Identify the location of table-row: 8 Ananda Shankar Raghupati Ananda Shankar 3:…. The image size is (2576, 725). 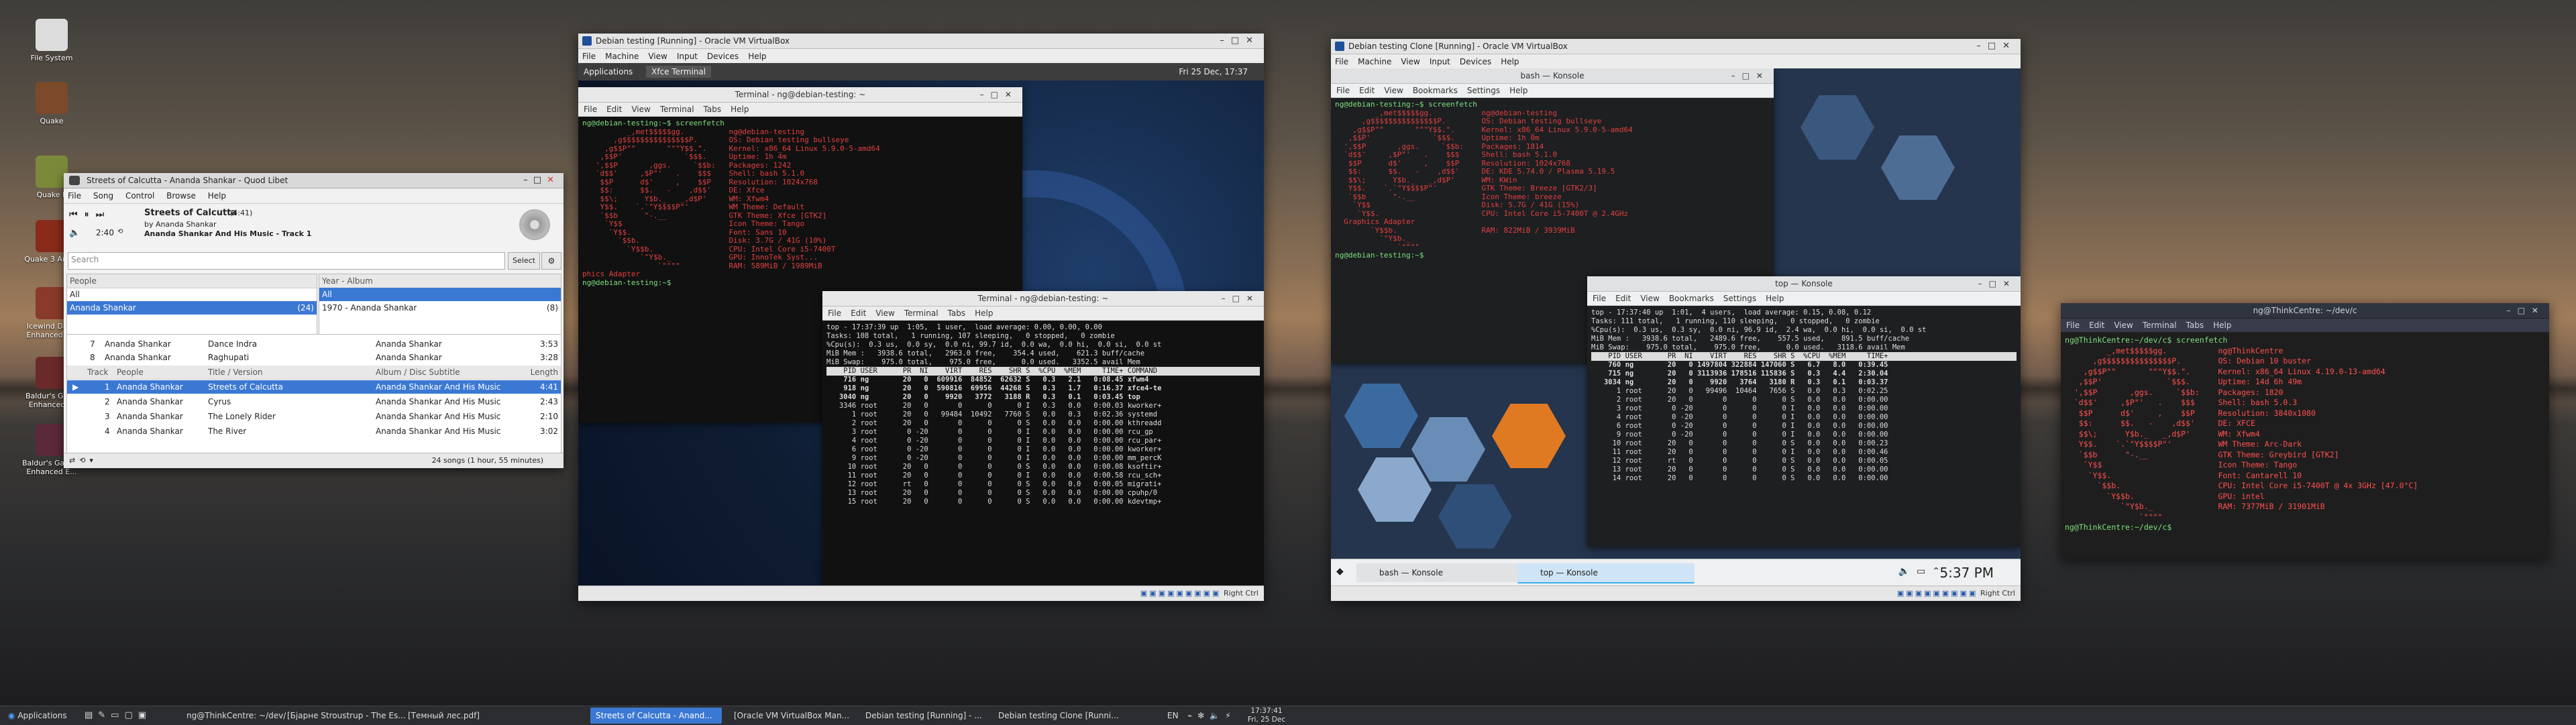
(314, 357).